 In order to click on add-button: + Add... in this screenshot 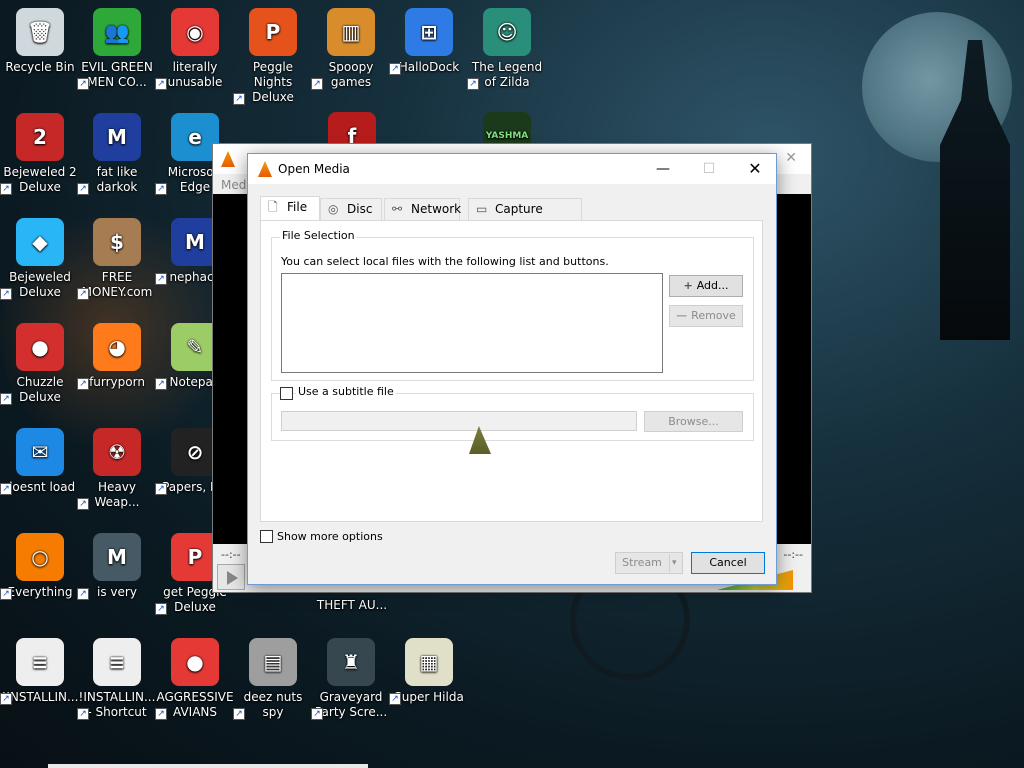, I will do `click(706, 286)`.